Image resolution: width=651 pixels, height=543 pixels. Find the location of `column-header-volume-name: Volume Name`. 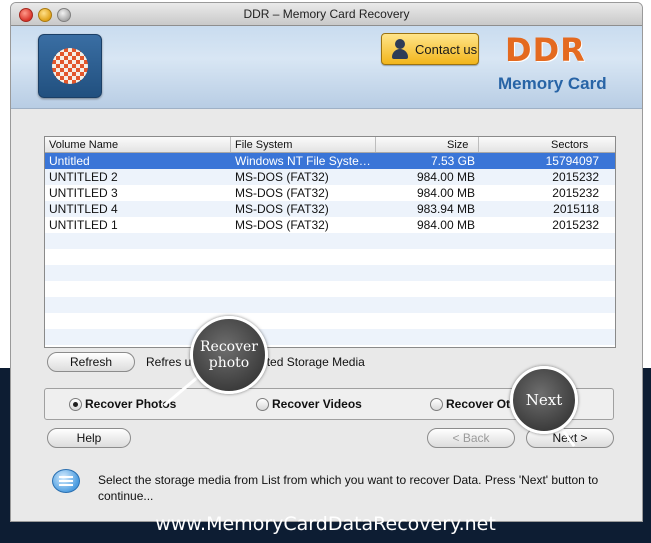

column-header-volume-name: Volume Name is located at coordinates (83, 145).